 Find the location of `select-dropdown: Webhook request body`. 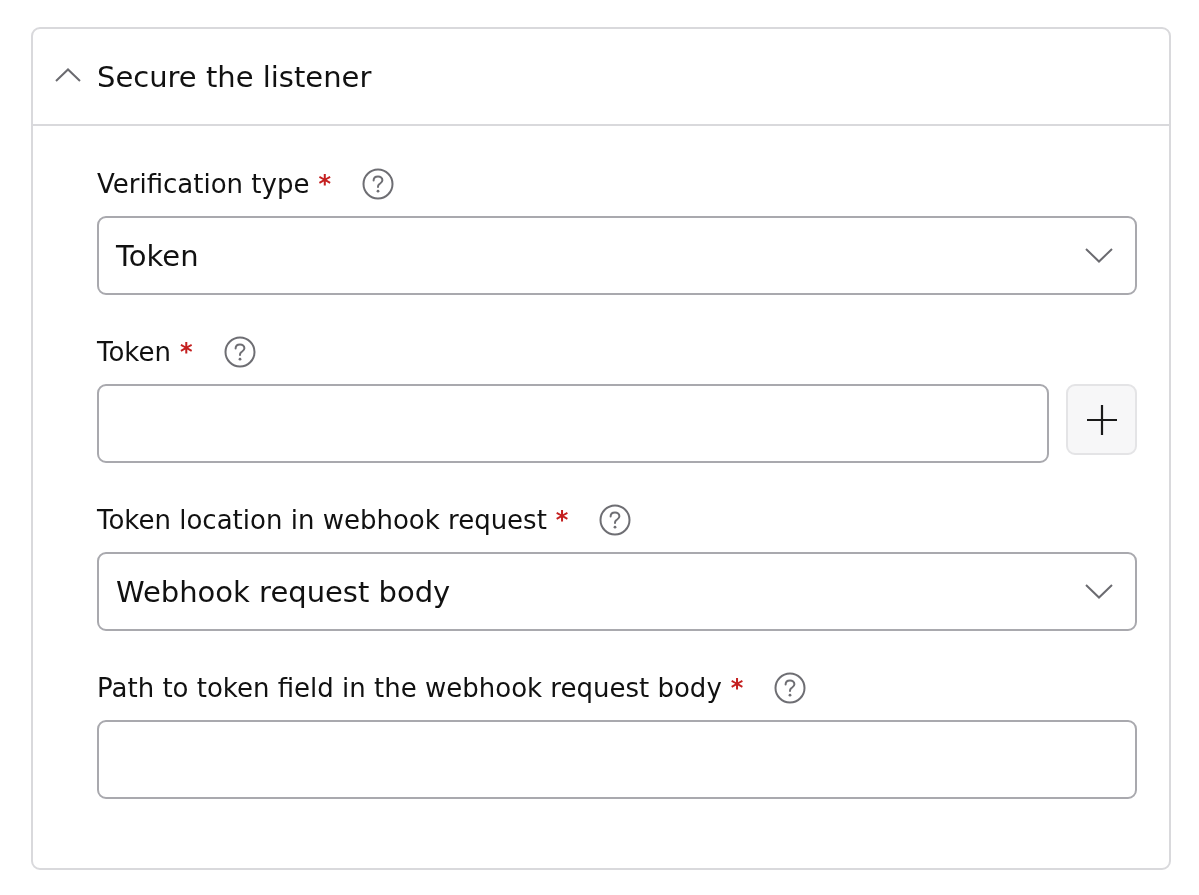

select-dropdown: Webhook request body is located at coordinates (617, 591).